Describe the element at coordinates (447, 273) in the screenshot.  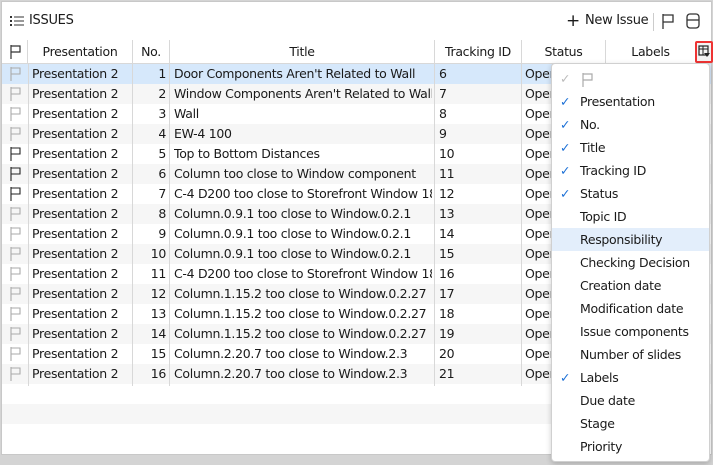
I see `cell-tracking-id: 16` at that location.